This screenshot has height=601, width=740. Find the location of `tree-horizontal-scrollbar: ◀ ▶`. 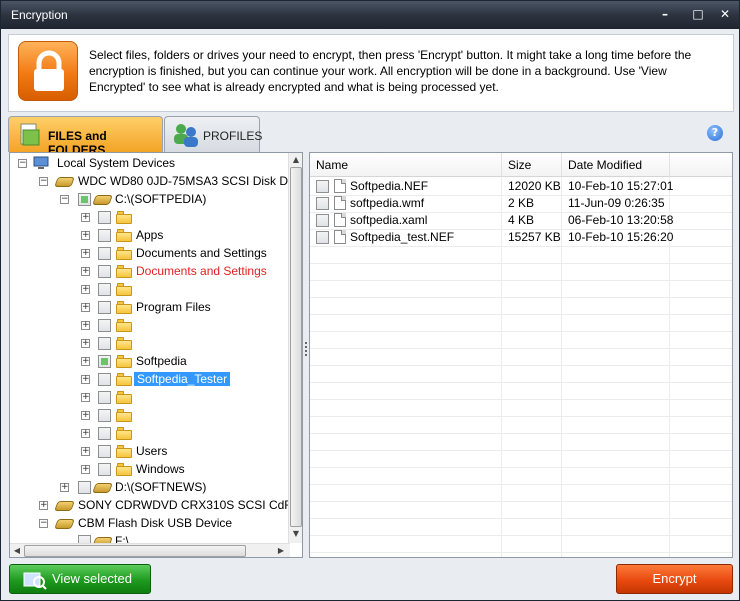

tree-horizontal-scrollbar: ◀ ▶ is located at coordinates (150, 550).